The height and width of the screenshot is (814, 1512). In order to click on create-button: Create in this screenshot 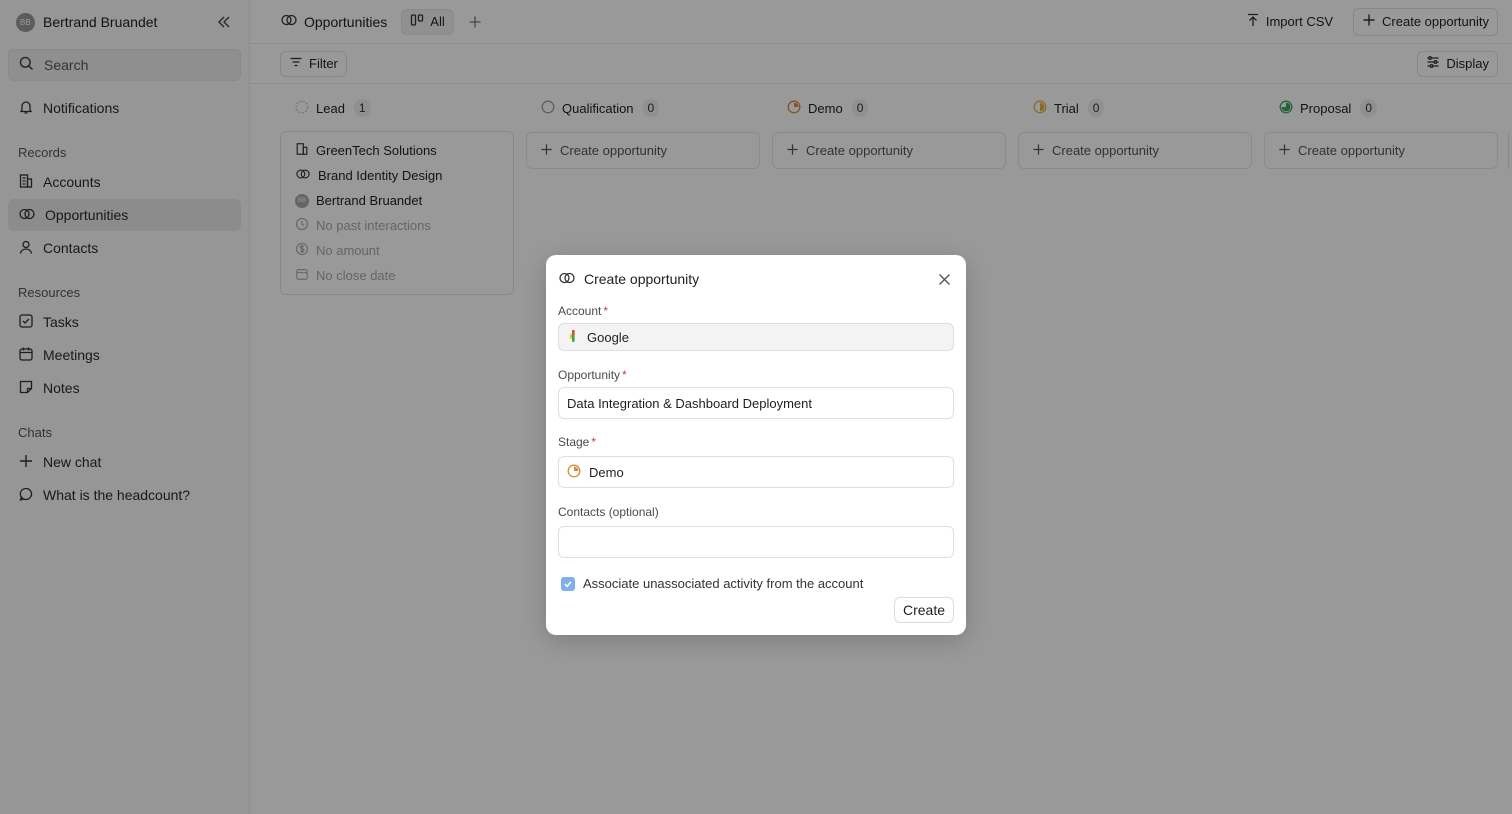, I will do `click(923, 610)`.